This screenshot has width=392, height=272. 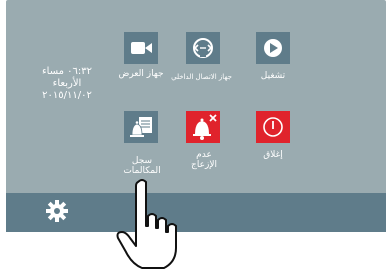 I want to click on hand-pointer-icon, so click(x=146, y=224).